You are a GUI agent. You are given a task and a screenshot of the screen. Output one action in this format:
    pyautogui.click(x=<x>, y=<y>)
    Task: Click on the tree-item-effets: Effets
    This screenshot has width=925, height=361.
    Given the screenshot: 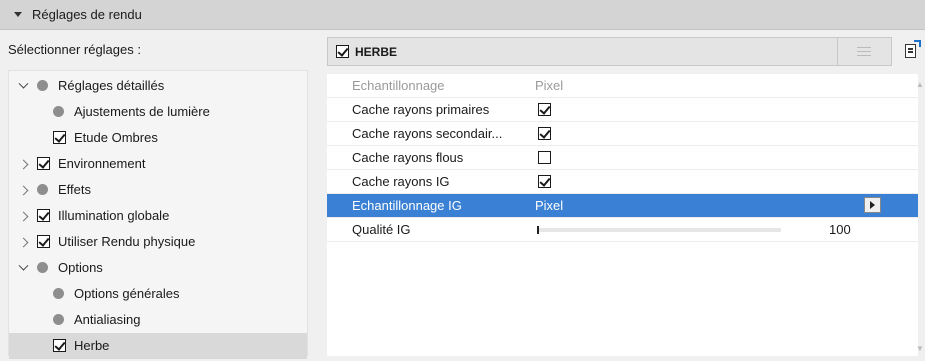 What is the action you would take?
    pyautogui.click(x=158, y=190)
    